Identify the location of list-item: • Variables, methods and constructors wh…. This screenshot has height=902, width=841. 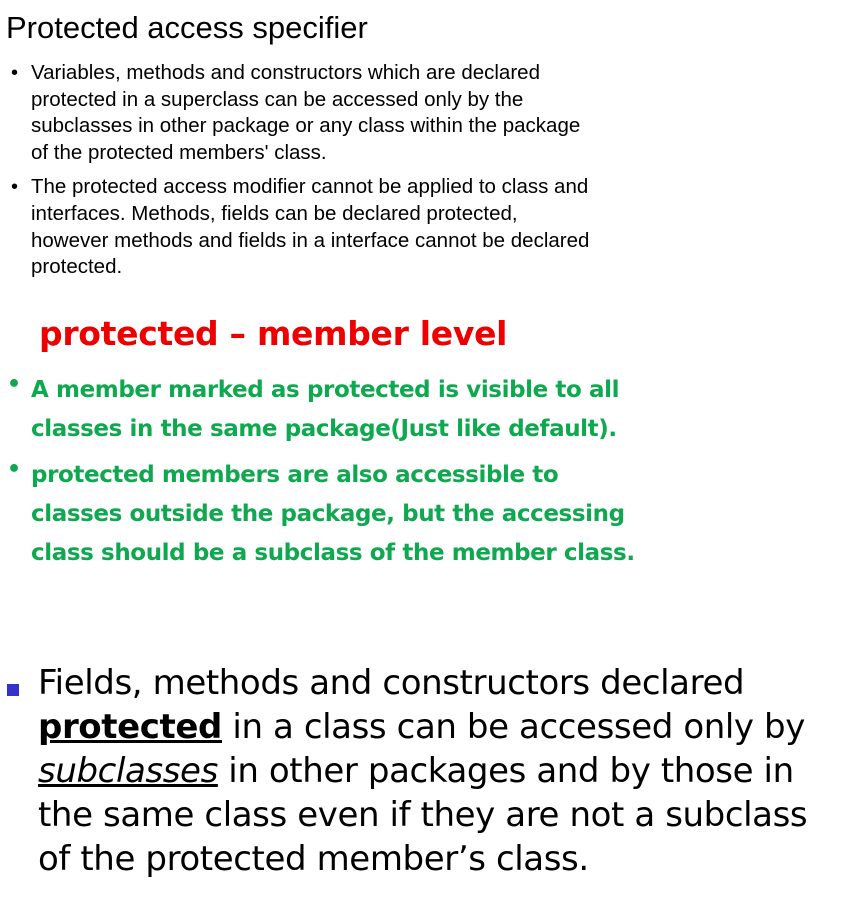
(300, 113).